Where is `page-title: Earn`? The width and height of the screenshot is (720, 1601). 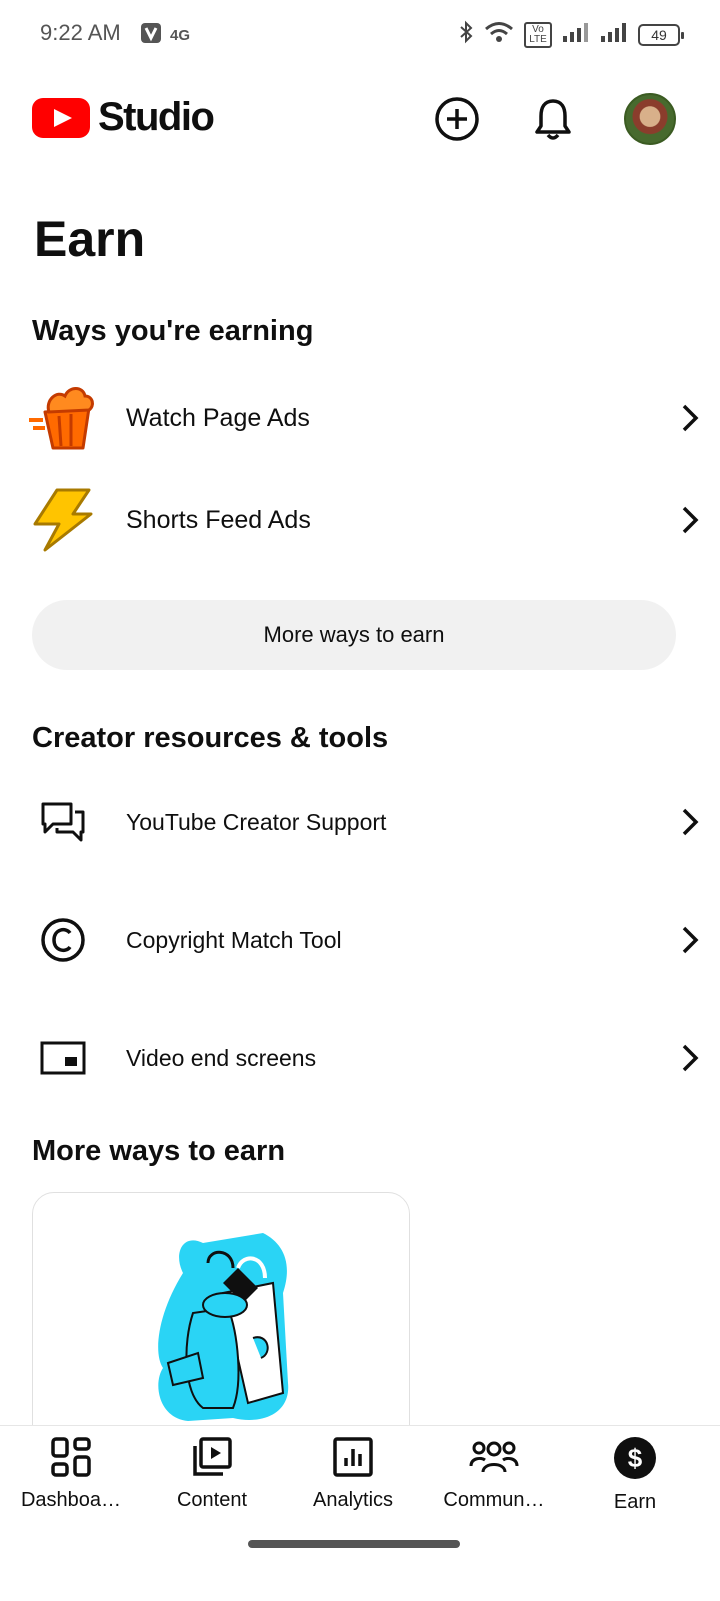
page-title: Earn is located at coordinates (90, 239).